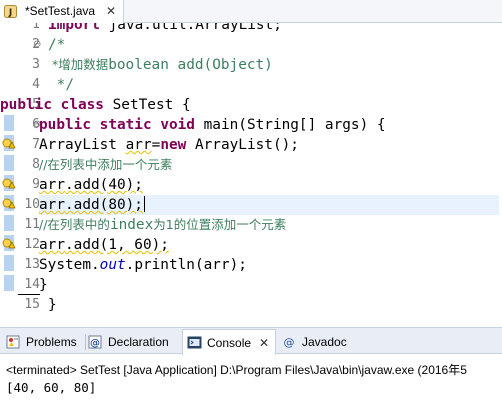 This screenshot has width=502, height=406. I want to click on keyword: import, so click(74, 28).